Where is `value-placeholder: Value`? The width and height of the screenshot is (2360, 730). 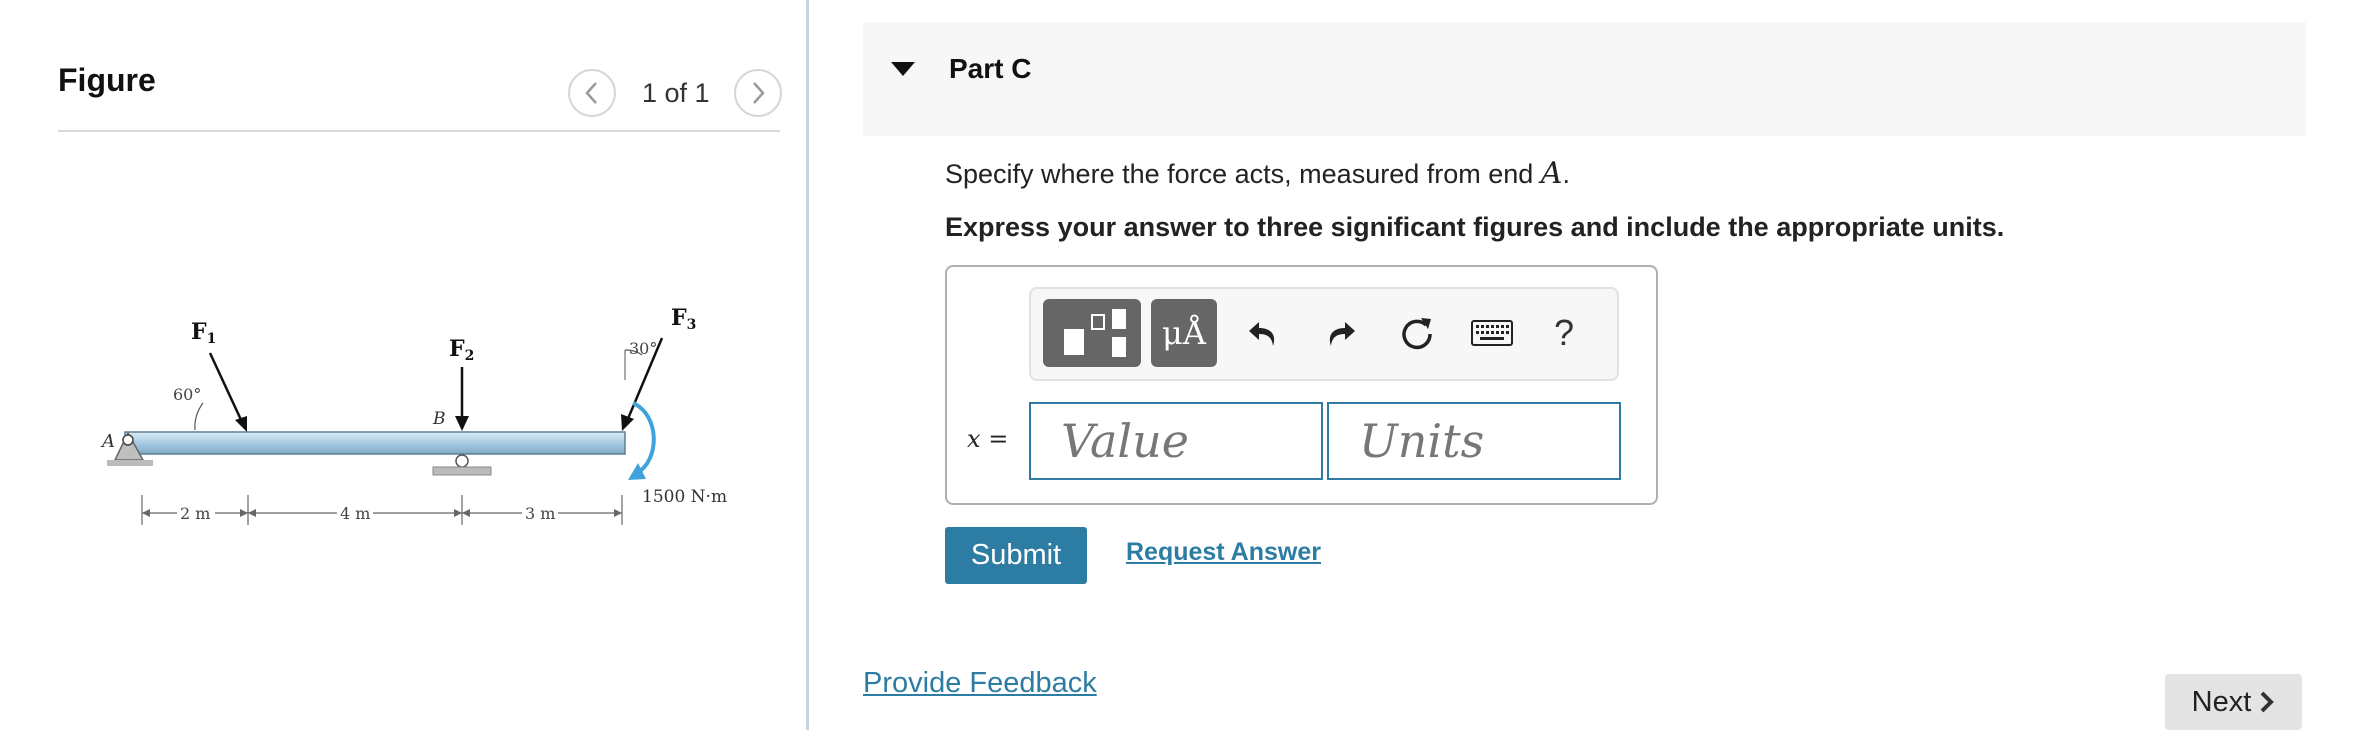 value-placeholder: Value is located at coordinates (1125, 441).